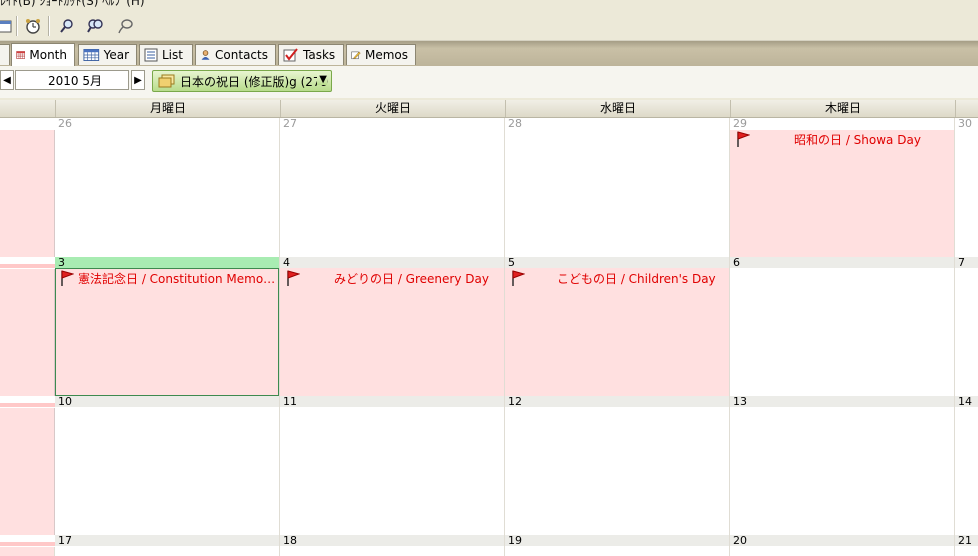 The image size is (978, 556). I want to click on day-cell-partial: 14, so click(966, 465).